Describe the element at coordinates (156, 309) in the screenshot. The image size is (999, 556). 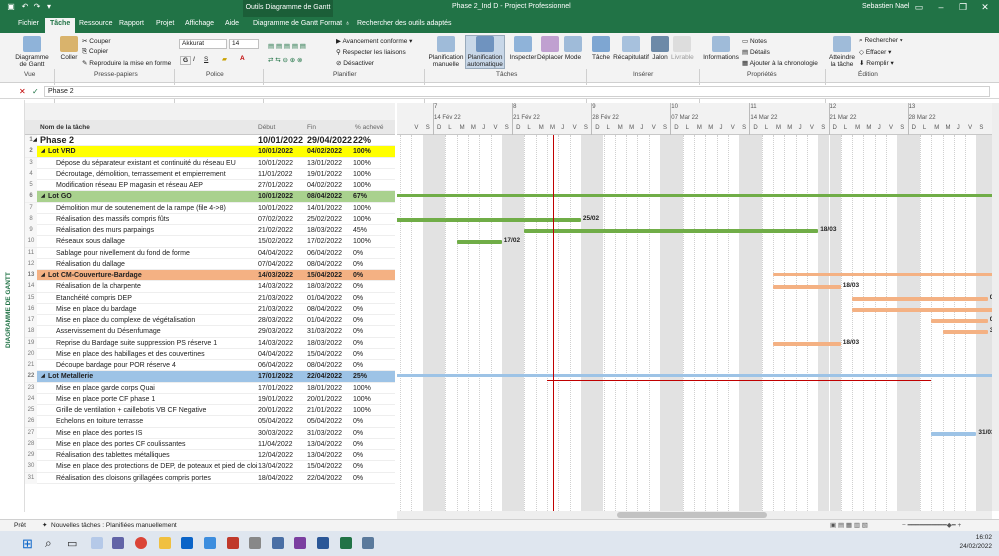
I see `task-name-cell: Mise en place du bardage` at that location.